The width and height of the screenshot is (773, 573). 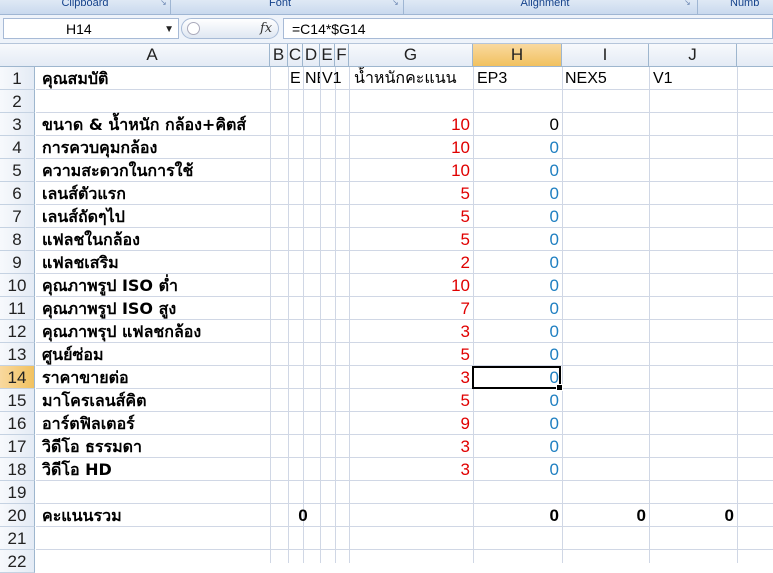 I want to click on item-label: วิดีโอ ธรรมดา, so click(x=92, y=446).